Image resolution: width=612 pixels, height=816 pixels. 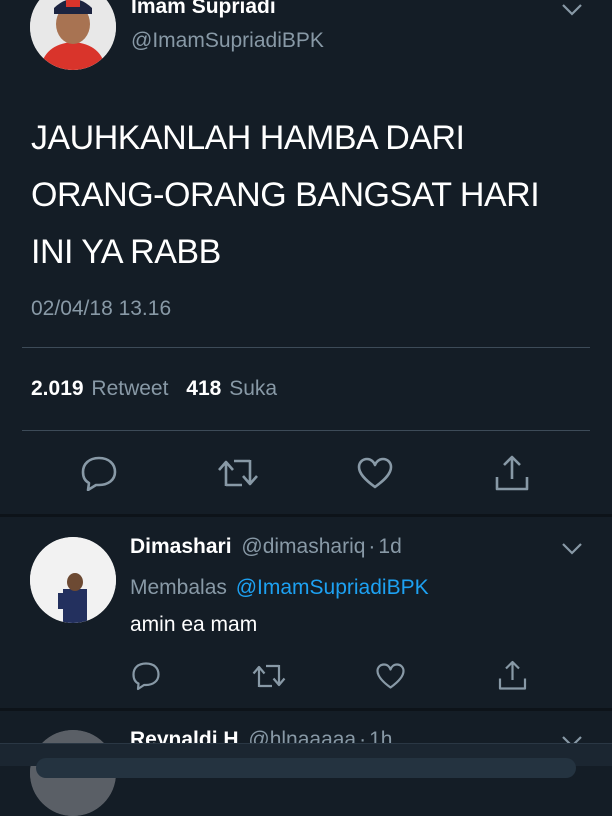 I want to click on replying-prefix: Membalas, so click(x=178, y=587).